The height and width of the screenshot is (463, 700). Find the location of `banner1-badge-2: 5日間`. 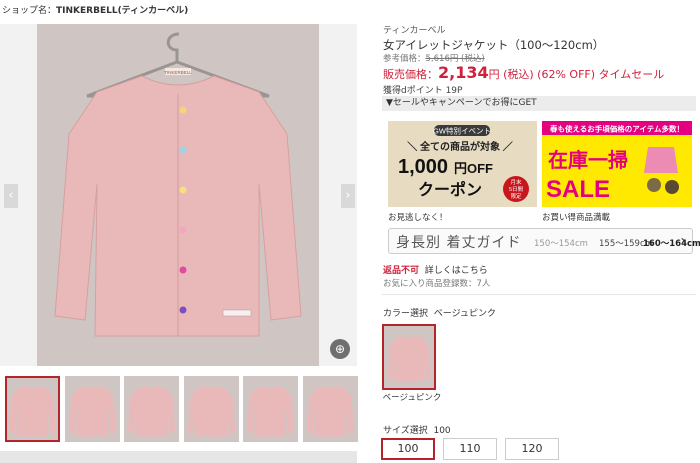

banner1-badge-2: 5日間 is located at coordinates (516, 189).